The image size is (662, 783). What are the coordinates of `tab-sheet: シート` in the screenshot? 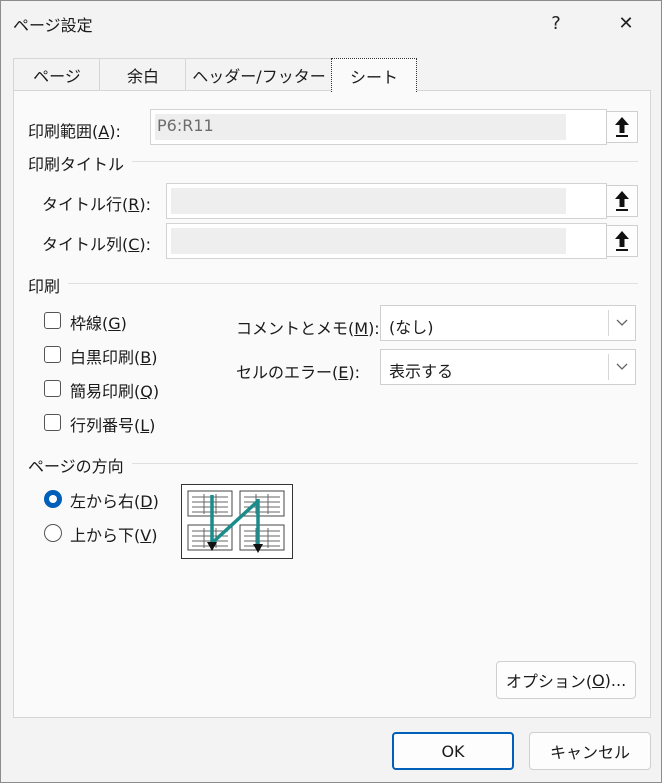 It's located at (374, 75).